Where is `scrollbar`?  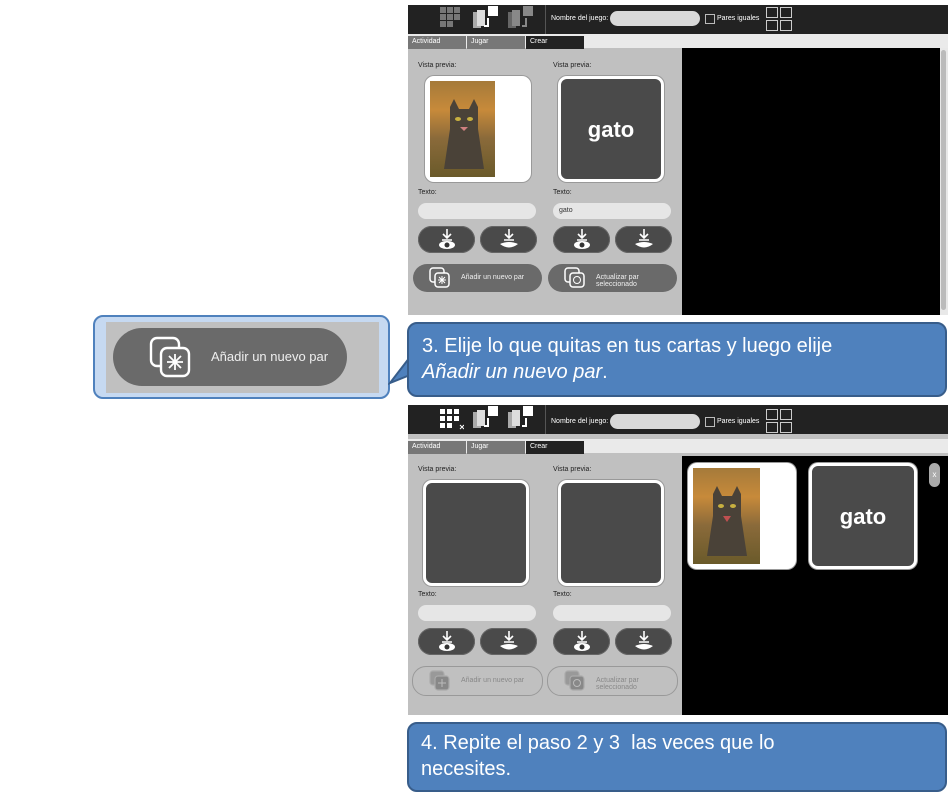 scrollbar is located at coordinates (944, 181).